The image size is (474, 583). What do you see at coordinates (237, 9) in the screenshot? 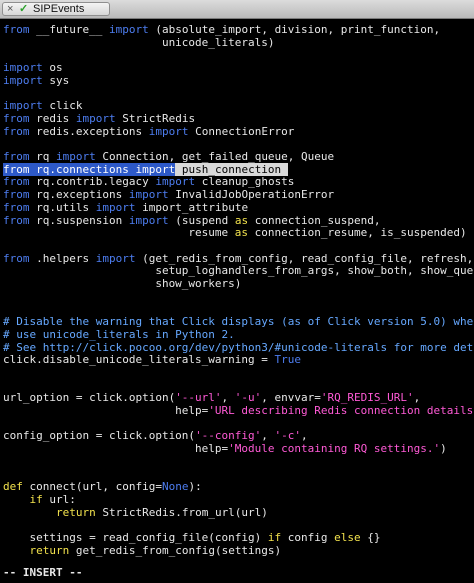
I see `tab-bar: × ✓ SIPEvents` at bounding box center [237, 9].